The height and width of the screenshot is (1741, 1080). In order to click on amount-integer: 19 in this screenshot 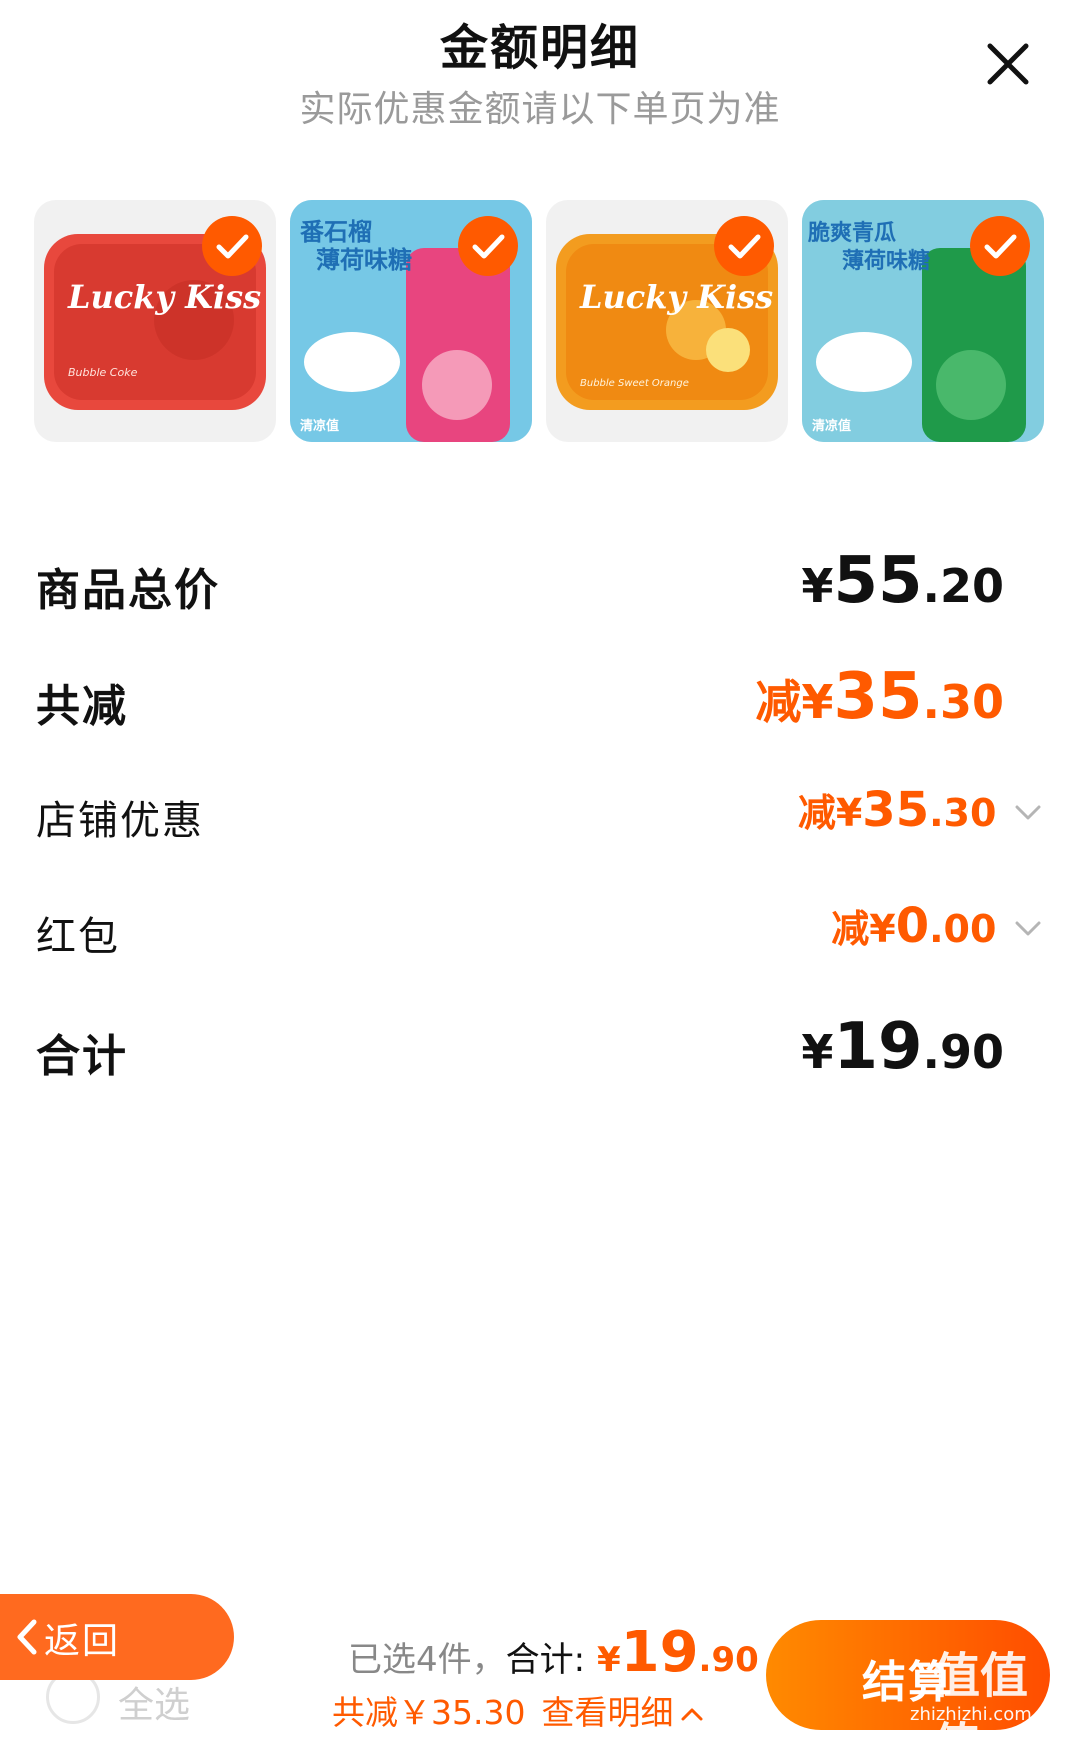, I will do `click(878, 1047)`.